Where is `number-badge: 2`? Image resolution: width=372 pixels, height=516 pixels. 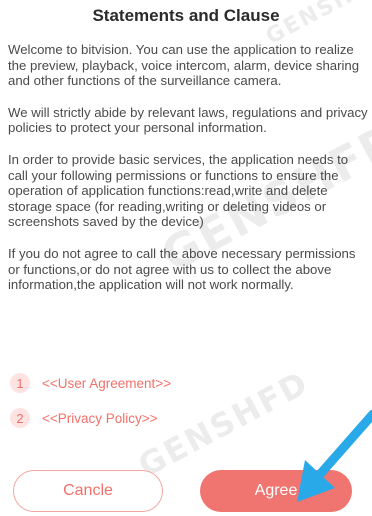 number-badge: 2 is located at coordinates (20, 418).